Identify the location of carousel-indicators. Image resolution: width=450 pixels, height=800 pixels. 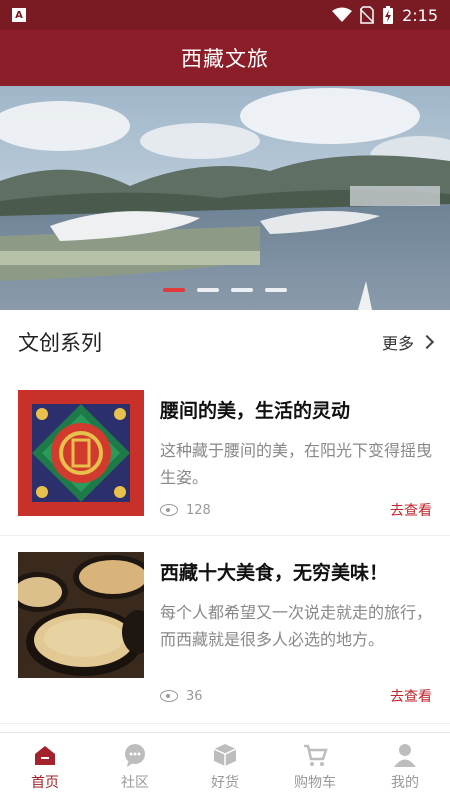
(225, 290).